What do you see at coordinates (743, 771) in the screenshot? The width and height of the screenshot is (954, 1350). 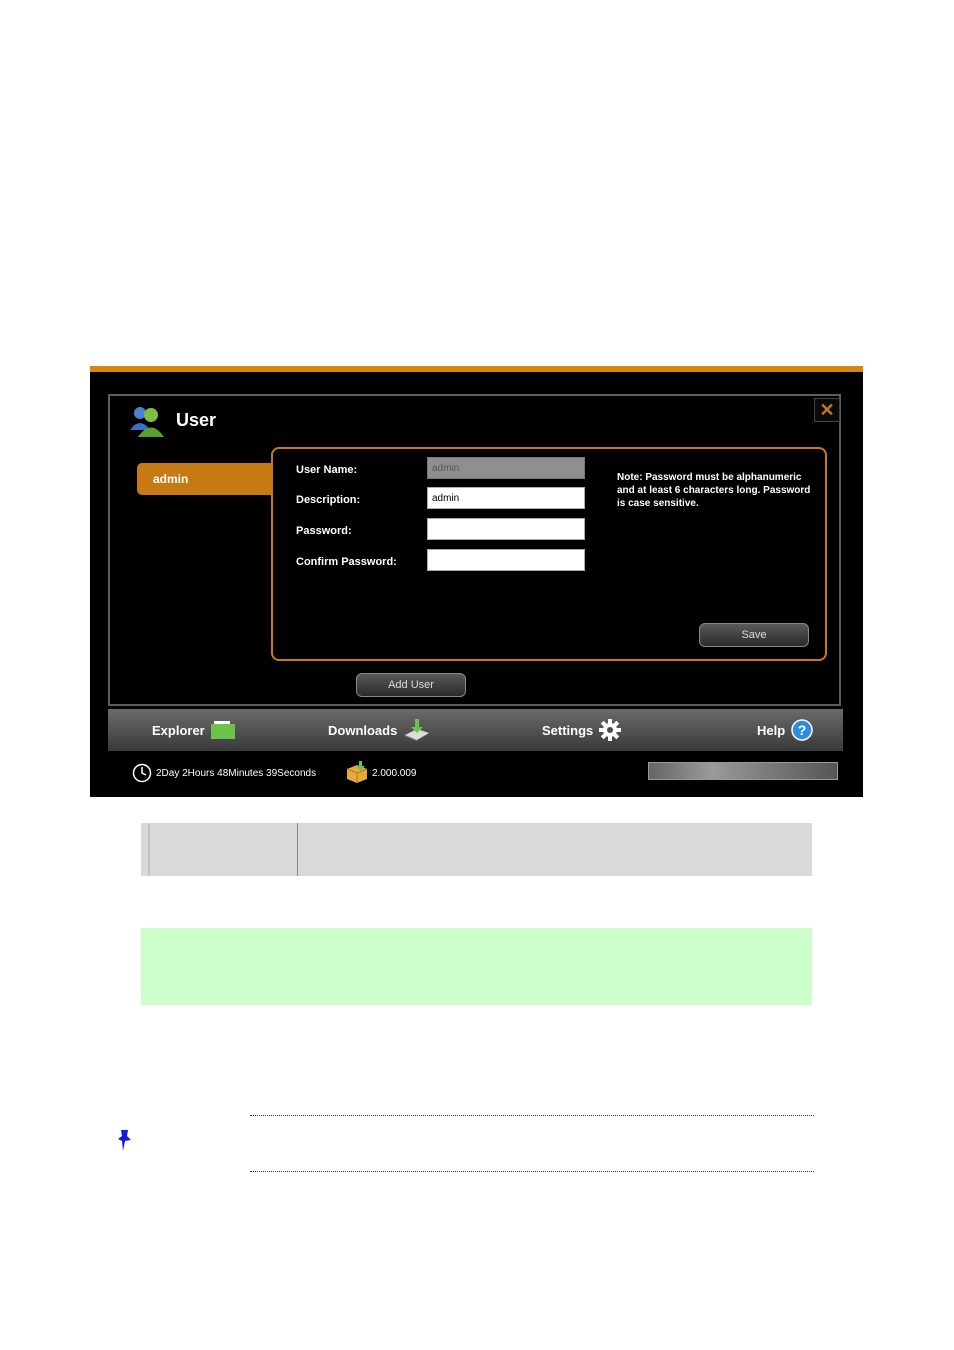 I see `progress-bar` at bounding box center [743, 771].